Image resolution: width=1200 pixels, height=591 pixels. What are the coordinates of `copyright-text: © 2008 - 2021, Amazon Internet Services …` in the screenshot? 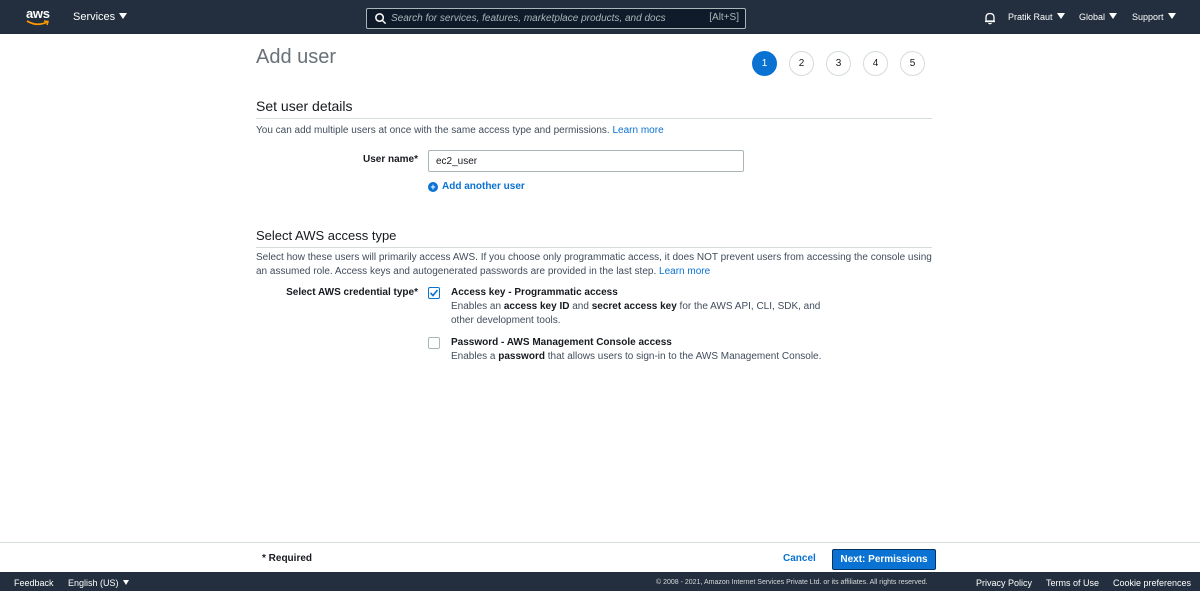 It's located at (792, 582).